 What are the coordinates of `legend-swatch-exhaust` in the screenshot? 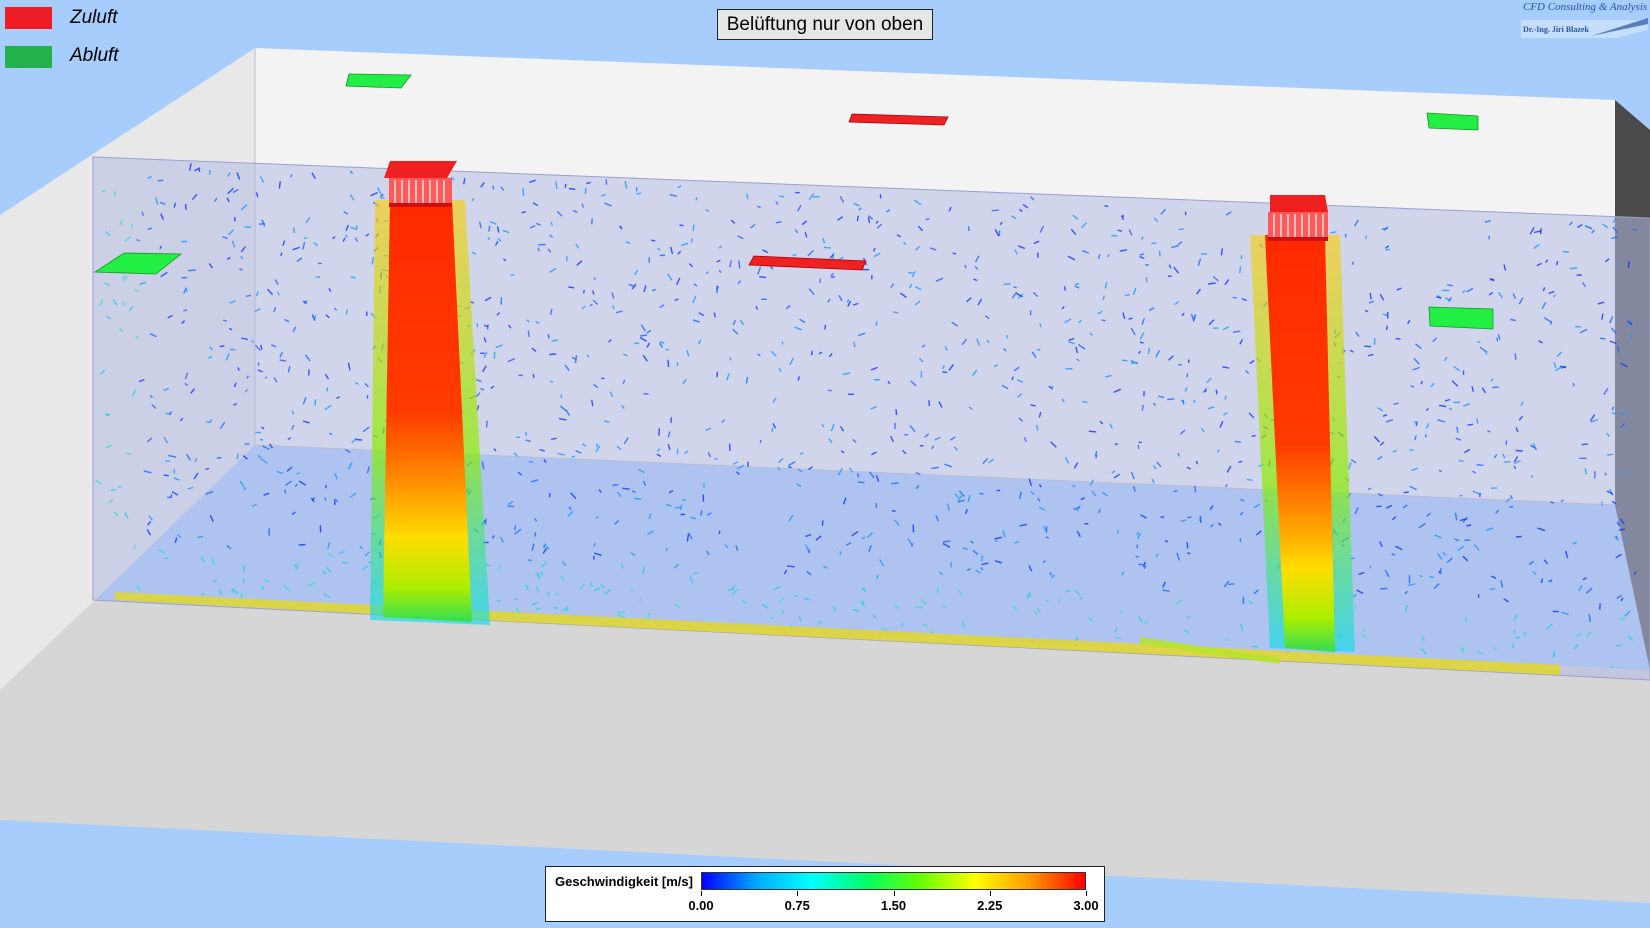 It's located at (28, 57).